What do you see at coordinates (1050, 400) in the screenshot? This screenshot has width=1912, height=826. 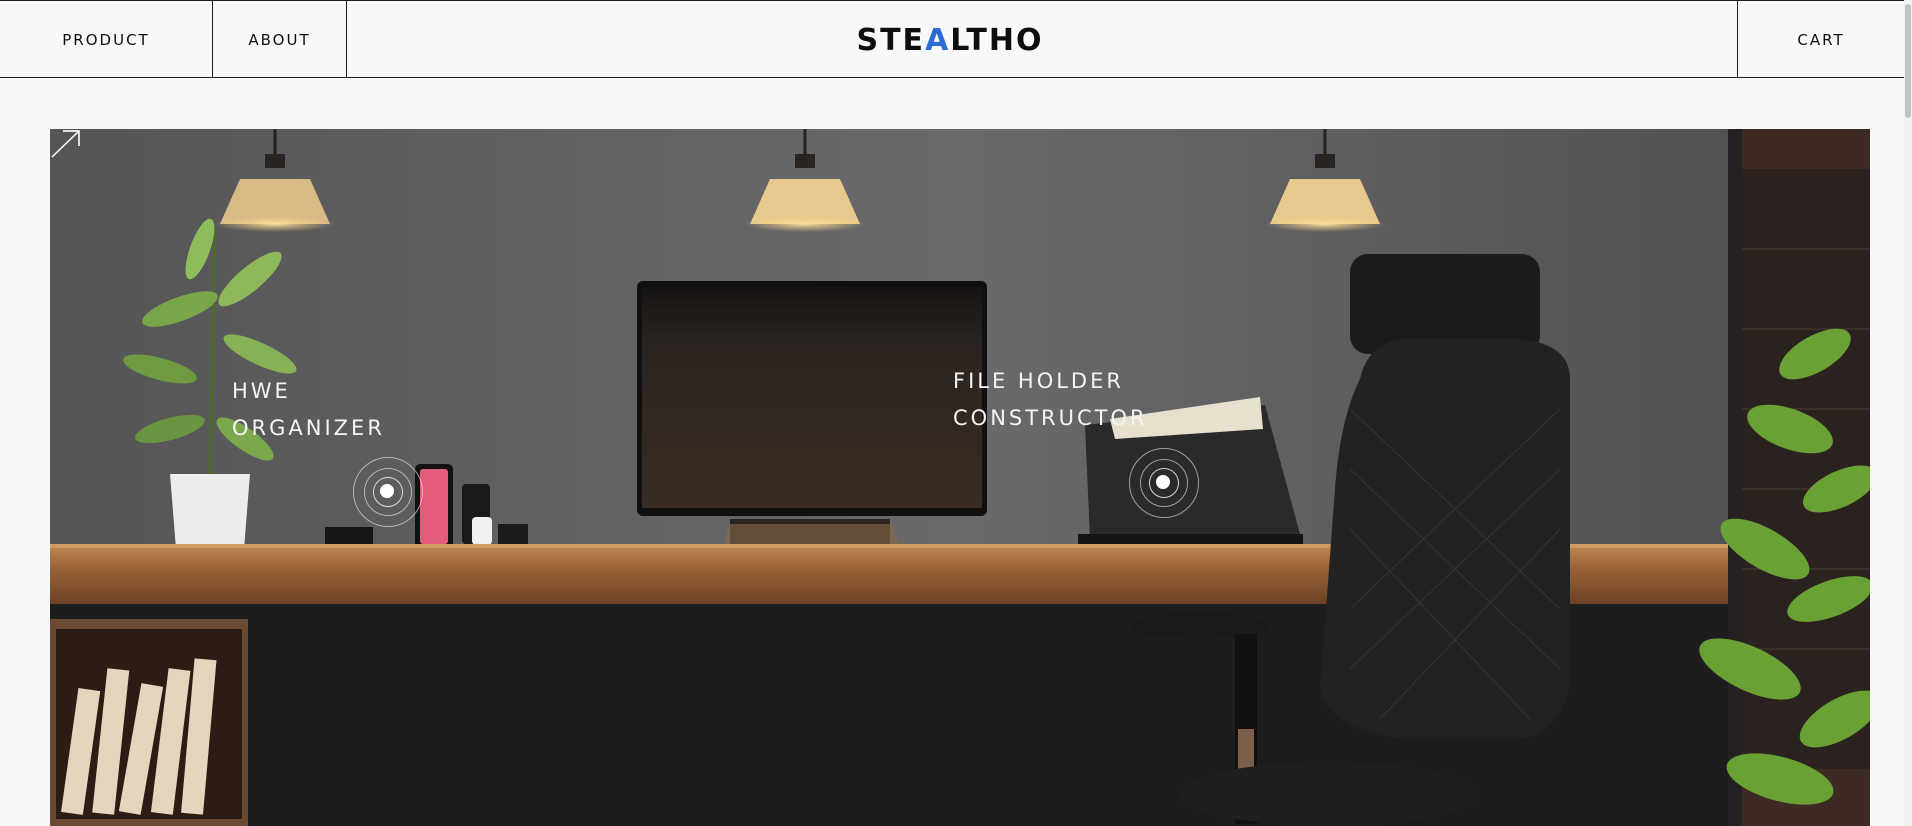 I see `hotspot-label-file-holder-constructor: FILE HOLDER CONSTRUCTOR` at bounding box center [1050, 400].